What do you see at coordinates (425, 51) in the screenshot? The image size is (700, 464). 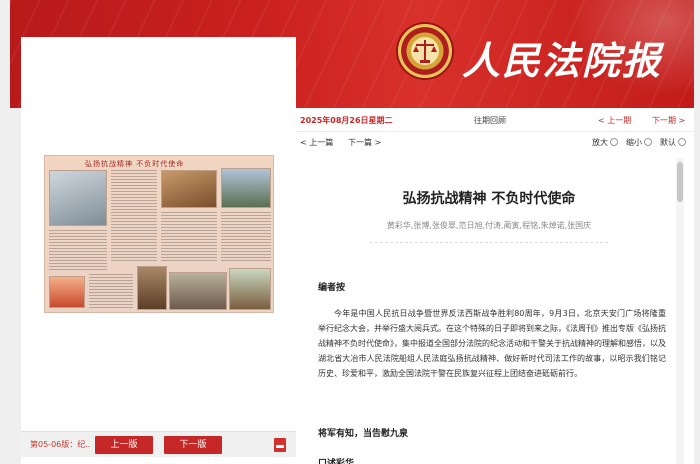 I see `court-emblem-icon` at bounding box center [425, 51].